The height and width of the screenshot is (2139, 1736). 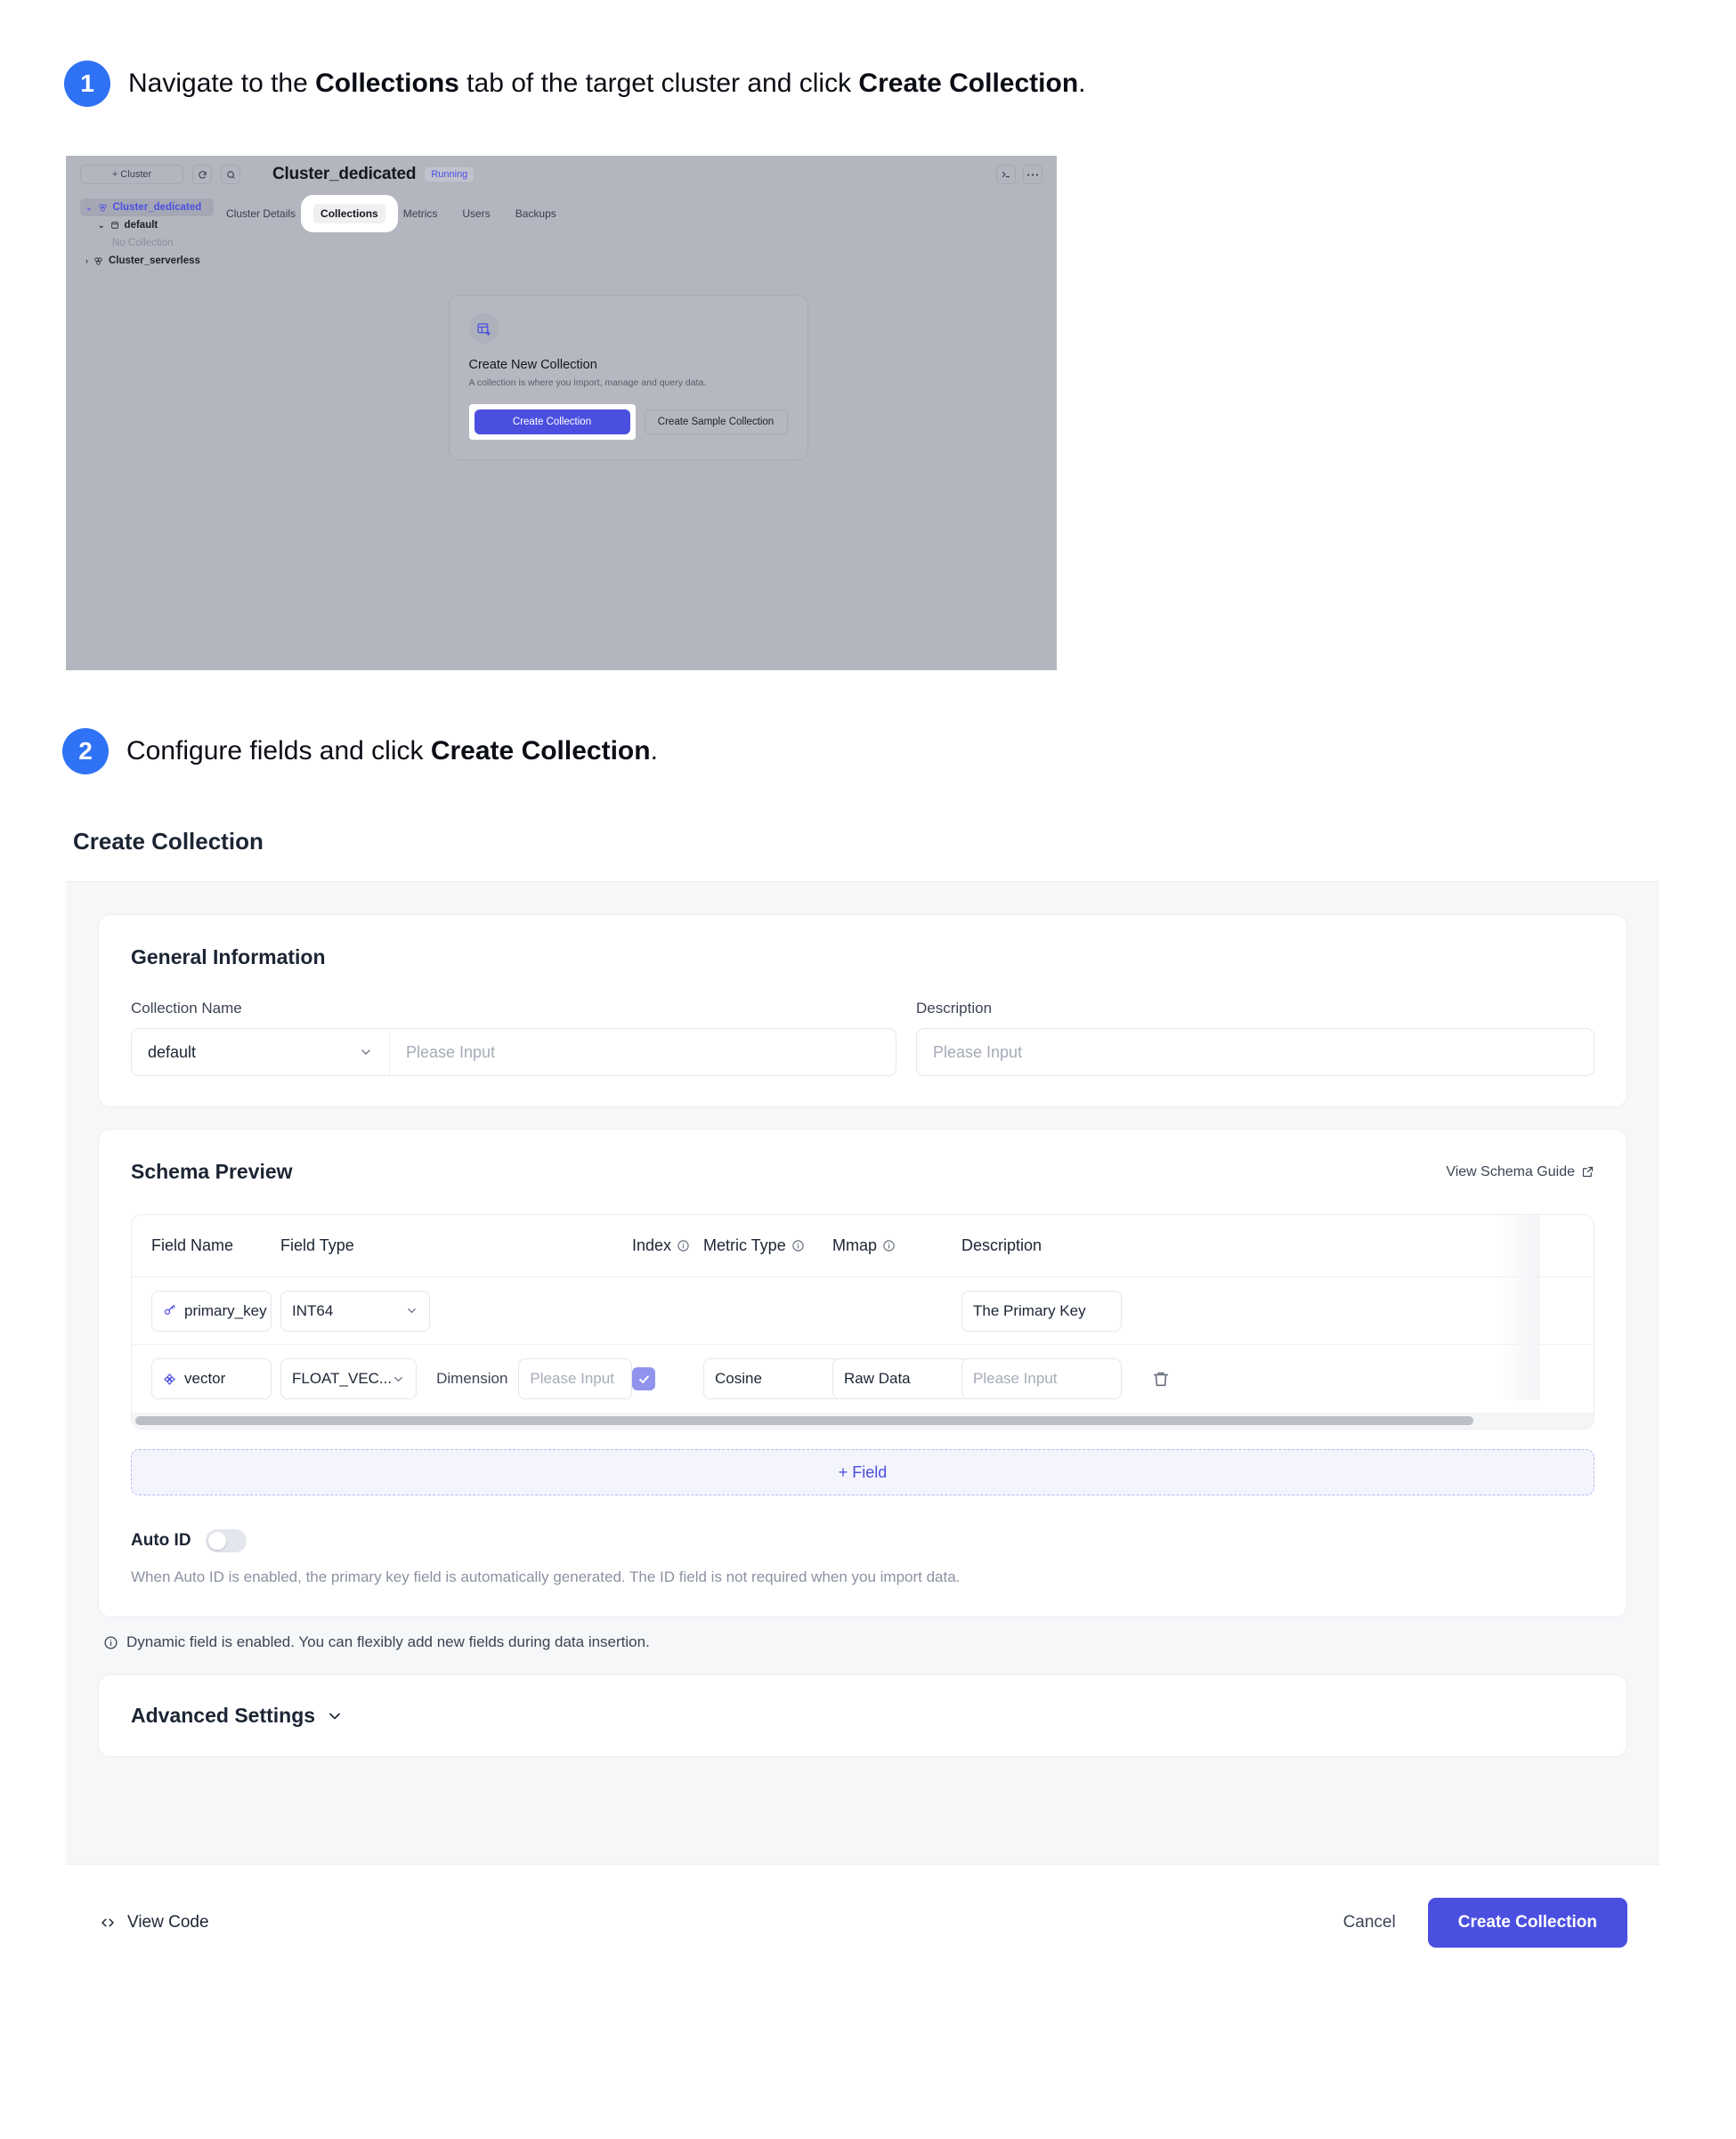 What do you see at coordinates (1510, 1171) in the screenshot?
I see `view-schema-guide-label: View Schema Guide` at bounding box center [1510, 1171].